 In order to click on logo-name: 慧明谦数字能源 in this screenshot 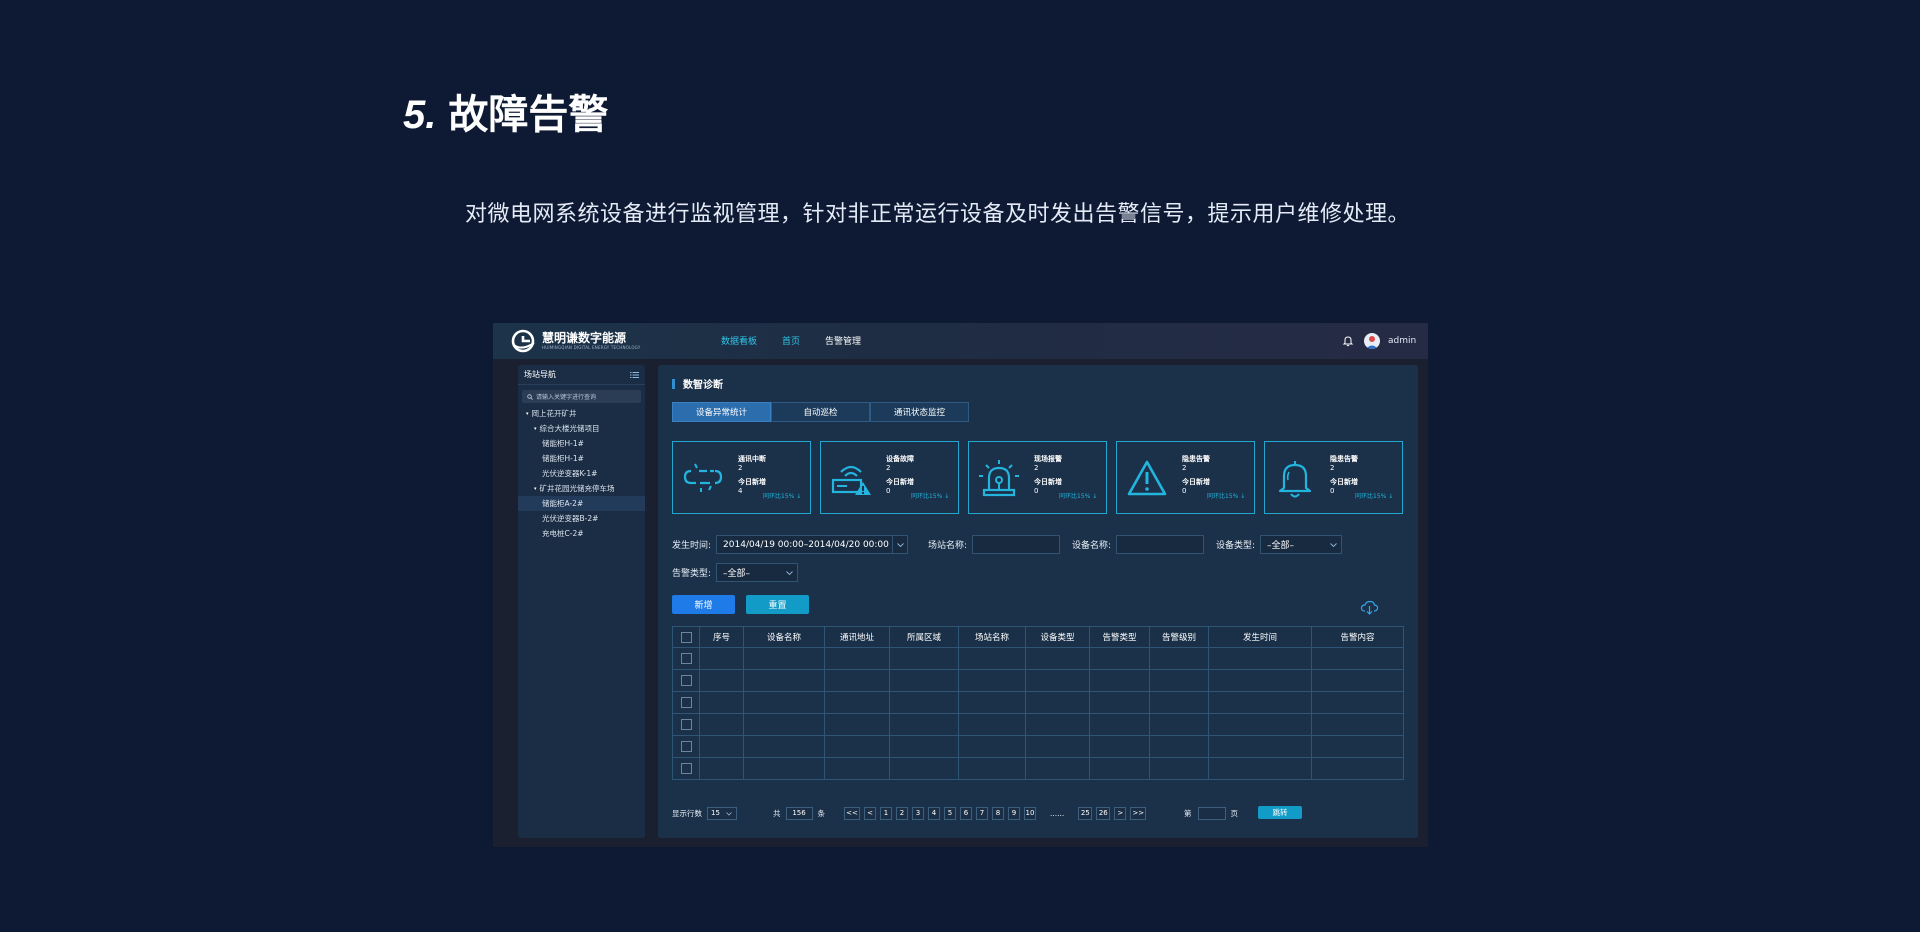, I will do `click(584, 337)`.